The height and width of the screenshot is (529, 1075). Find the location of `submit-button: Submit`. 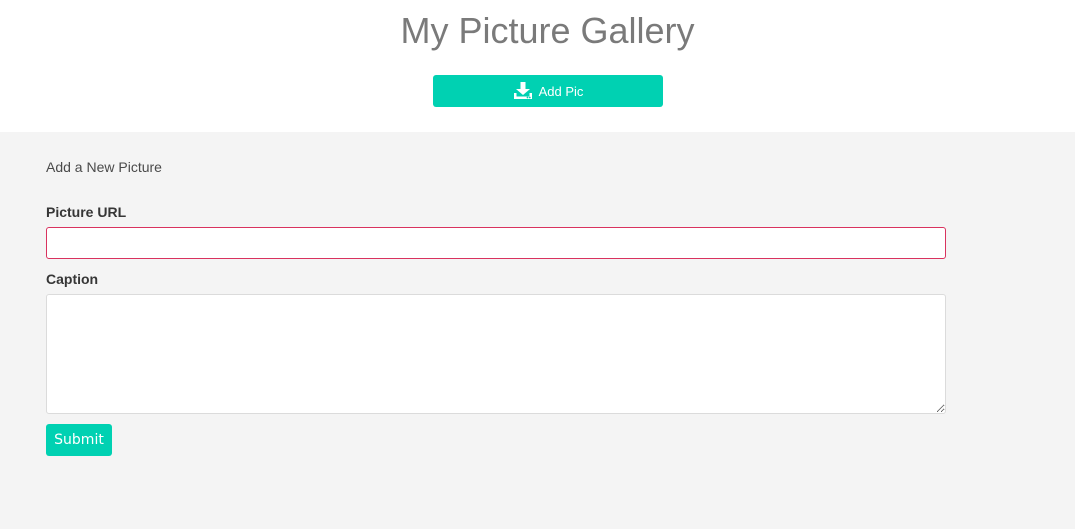

submit-button: Submit is located at coordinates (79, 440).